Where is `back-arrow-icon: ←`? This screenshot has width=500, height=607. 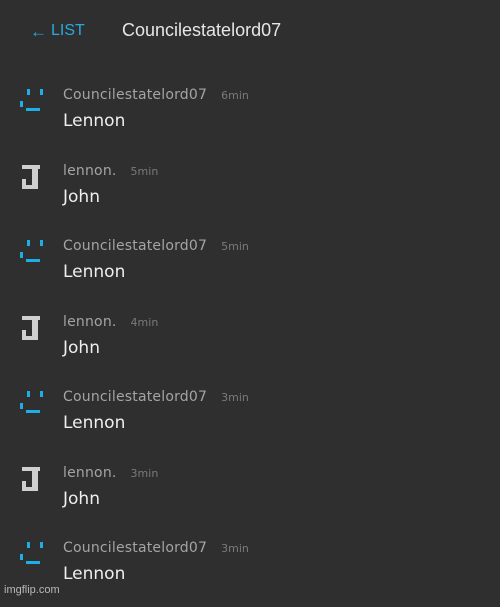 back-arrow-icon: ← is located at coordinates (38, 31).